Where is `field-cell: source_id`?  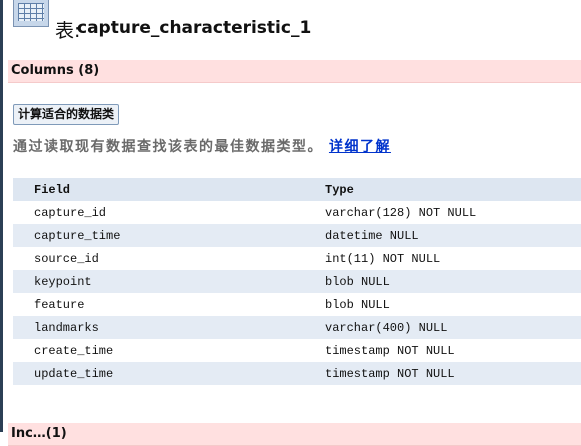
field-cell: source_id is located at coordinates (158, 258).